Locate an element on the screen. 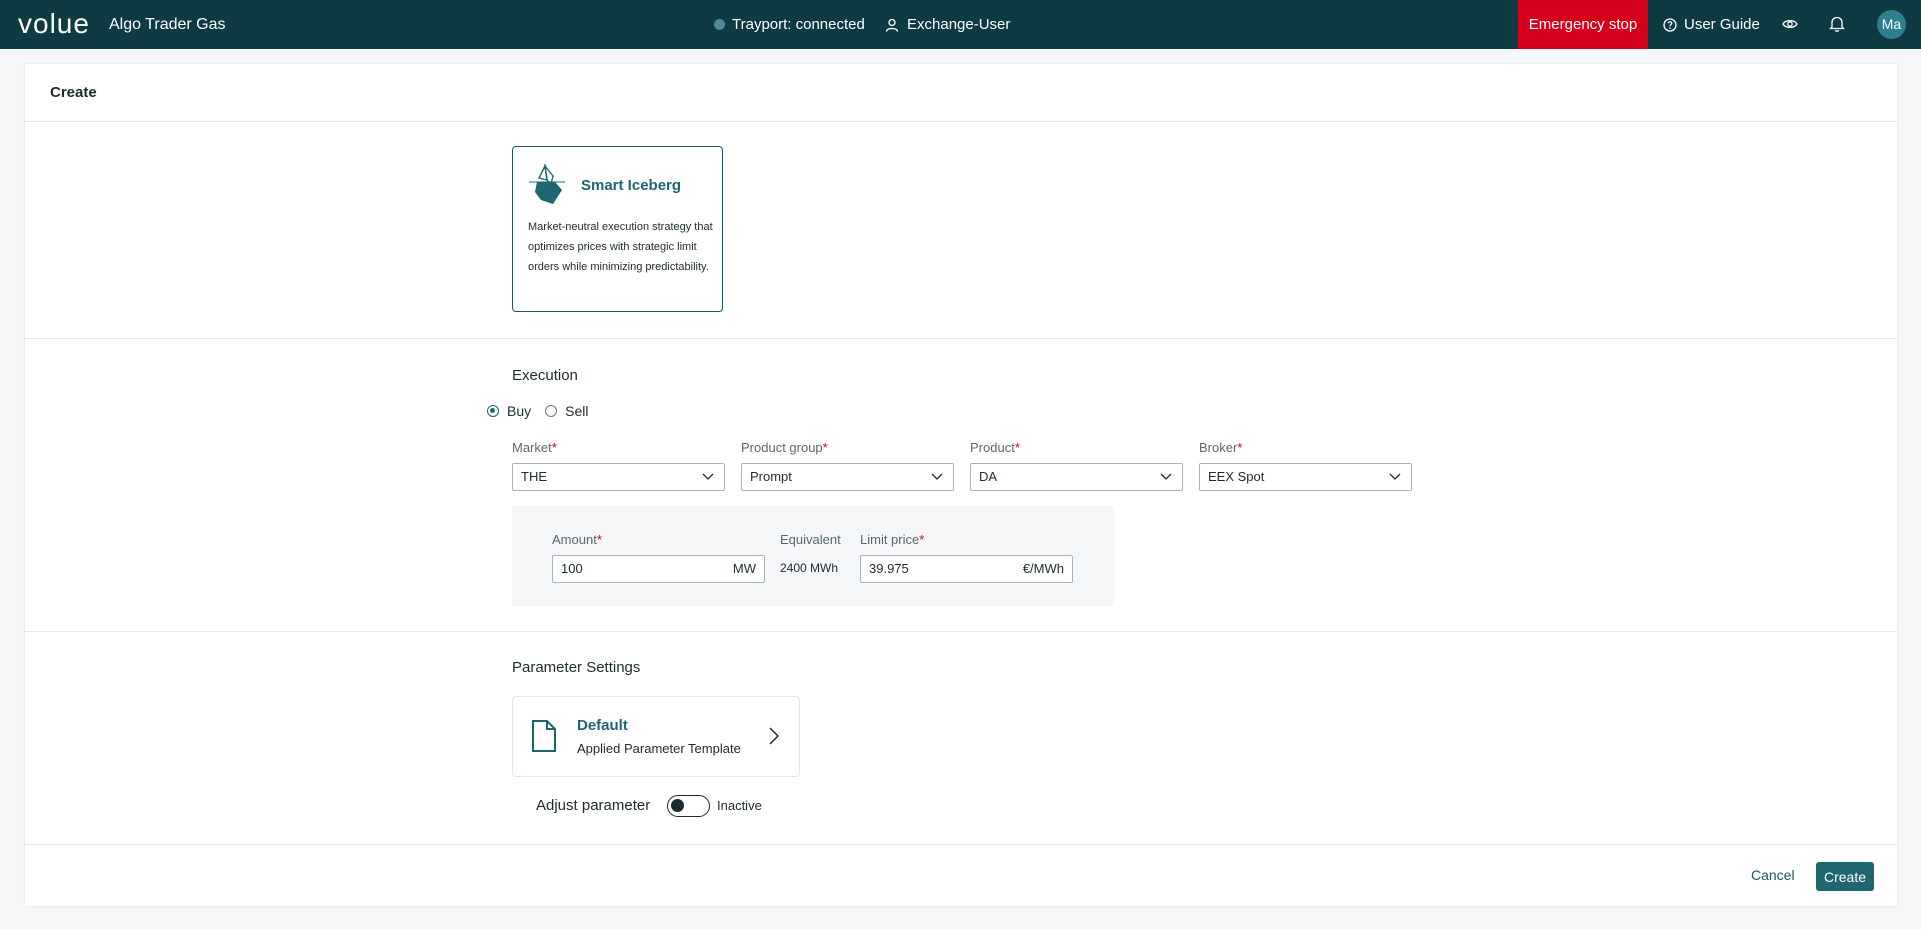 This screenshot has width=1921, height=929. radio-unselected-icon is located at coordinates (551, 411).